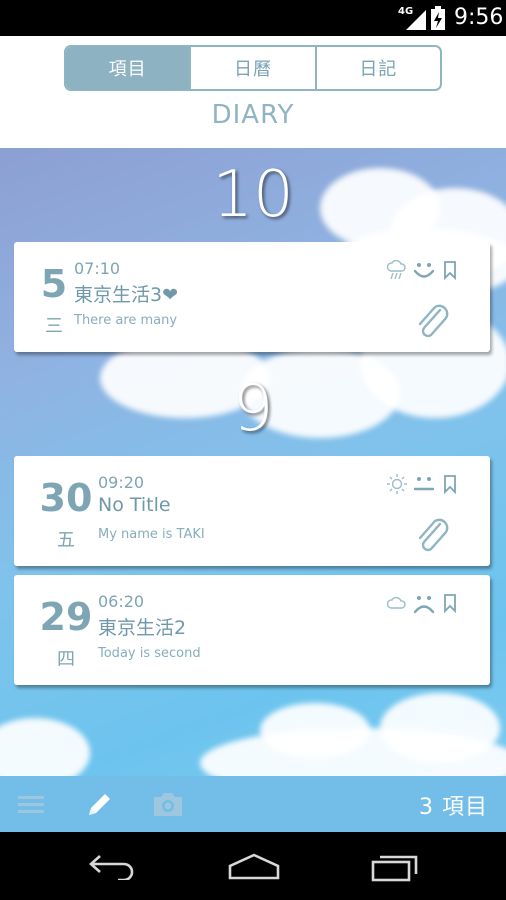 The image size is (506, 900). Describe the element at coordinates (253, 409) in the screenshot. I see `month-header: 9` at that location.